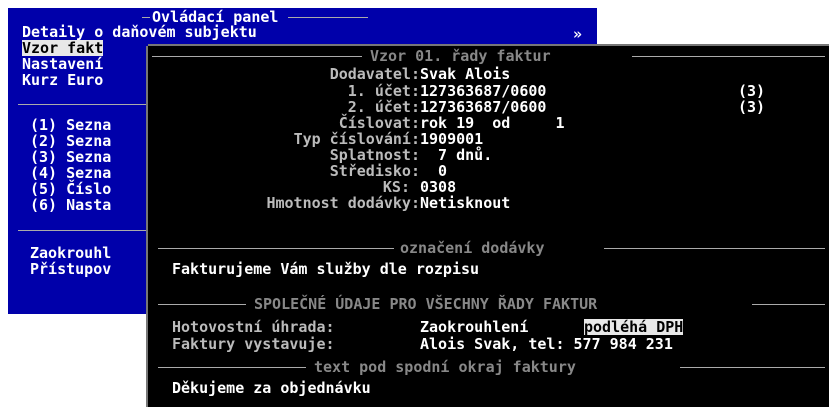 The width and height of the screenshot is (829, 407). What do you see at coordinates (70, 253) in the screenshot?
I see `menu-item-rounding: Zaokrouhl` at bounding box center [70, 253].